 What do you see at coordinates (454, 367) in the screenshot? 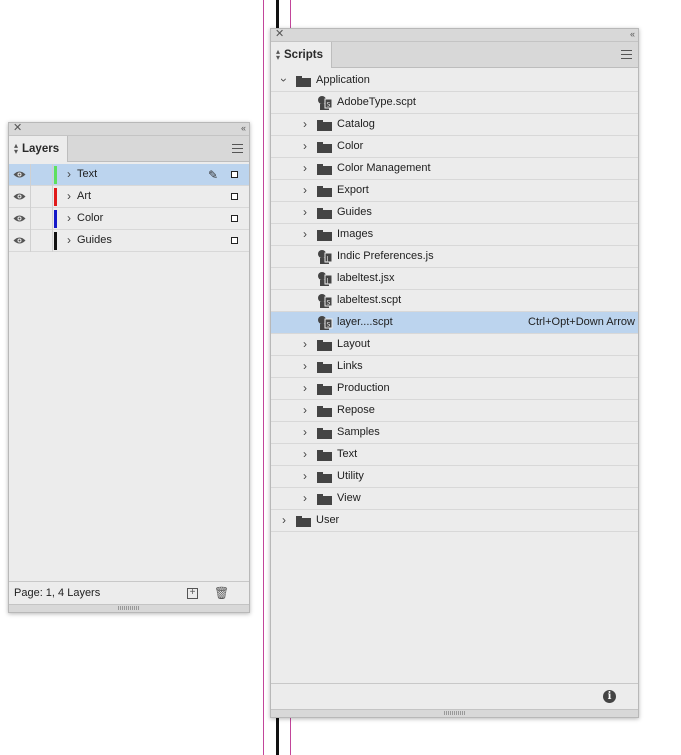
I see `folder-row: › Links` at bounding box center [454, 367].